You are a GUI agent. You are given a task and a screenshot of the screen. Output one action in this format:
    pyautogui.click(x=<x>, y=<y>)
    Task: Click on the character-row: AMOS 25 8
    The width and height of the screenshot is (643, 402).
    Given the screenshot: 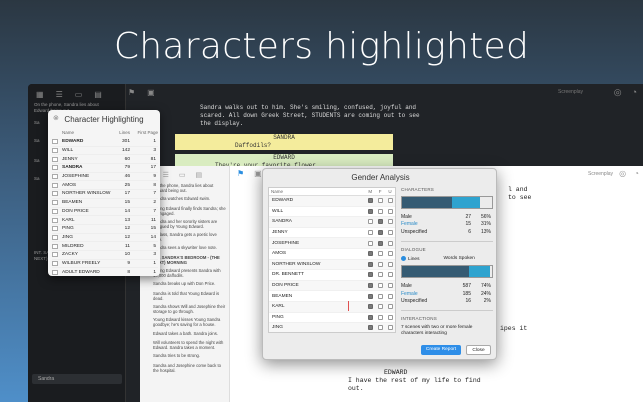 What is the action you would take?
    pyautogui.click(x=105, y=186)
    